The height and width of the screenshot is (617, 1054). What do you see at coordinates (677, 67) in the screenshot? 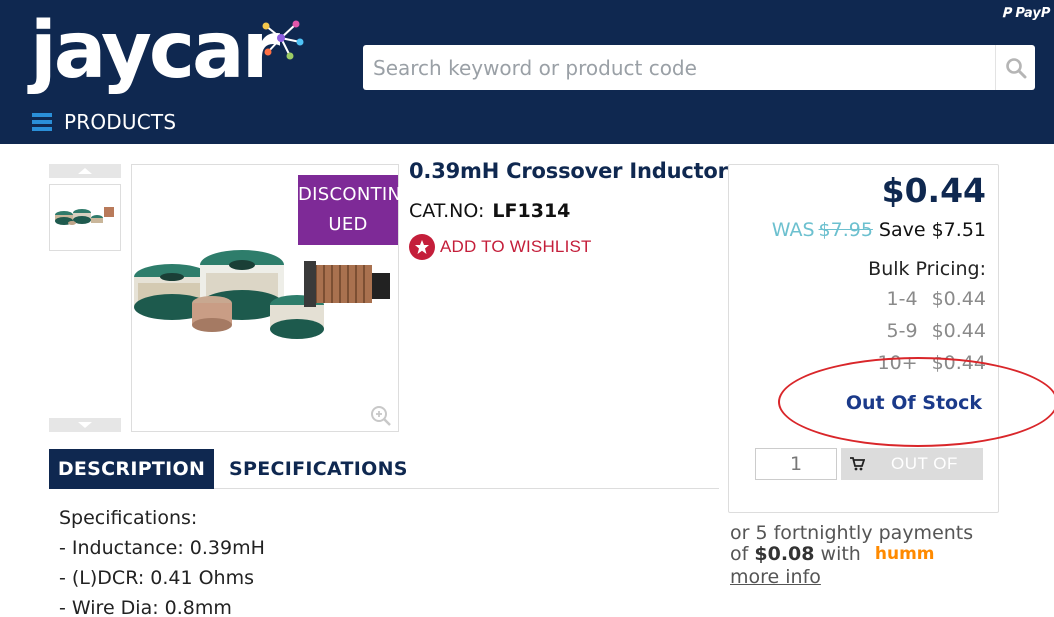
I see `search-input` at bounding box center [677, 67].